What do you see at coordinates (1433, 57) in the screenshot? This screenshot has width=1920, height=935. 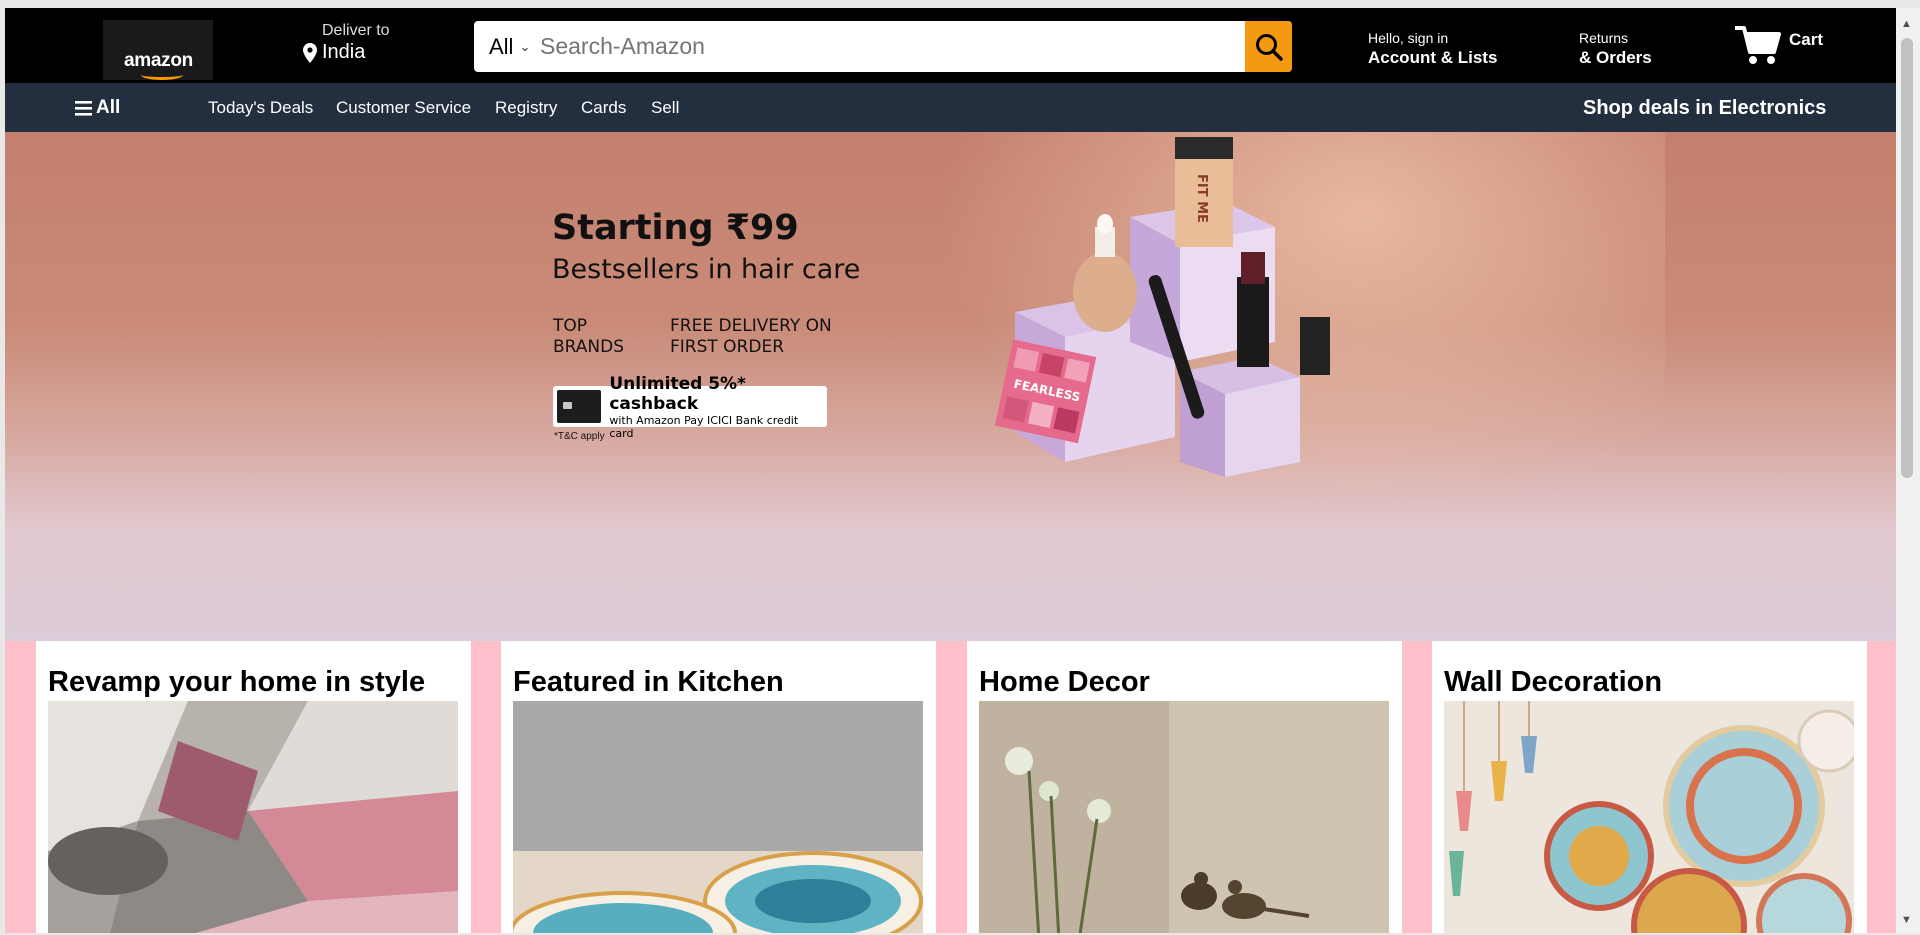 I see `account-lists-label: Account & Lists` at bounding box center [1433, 57].